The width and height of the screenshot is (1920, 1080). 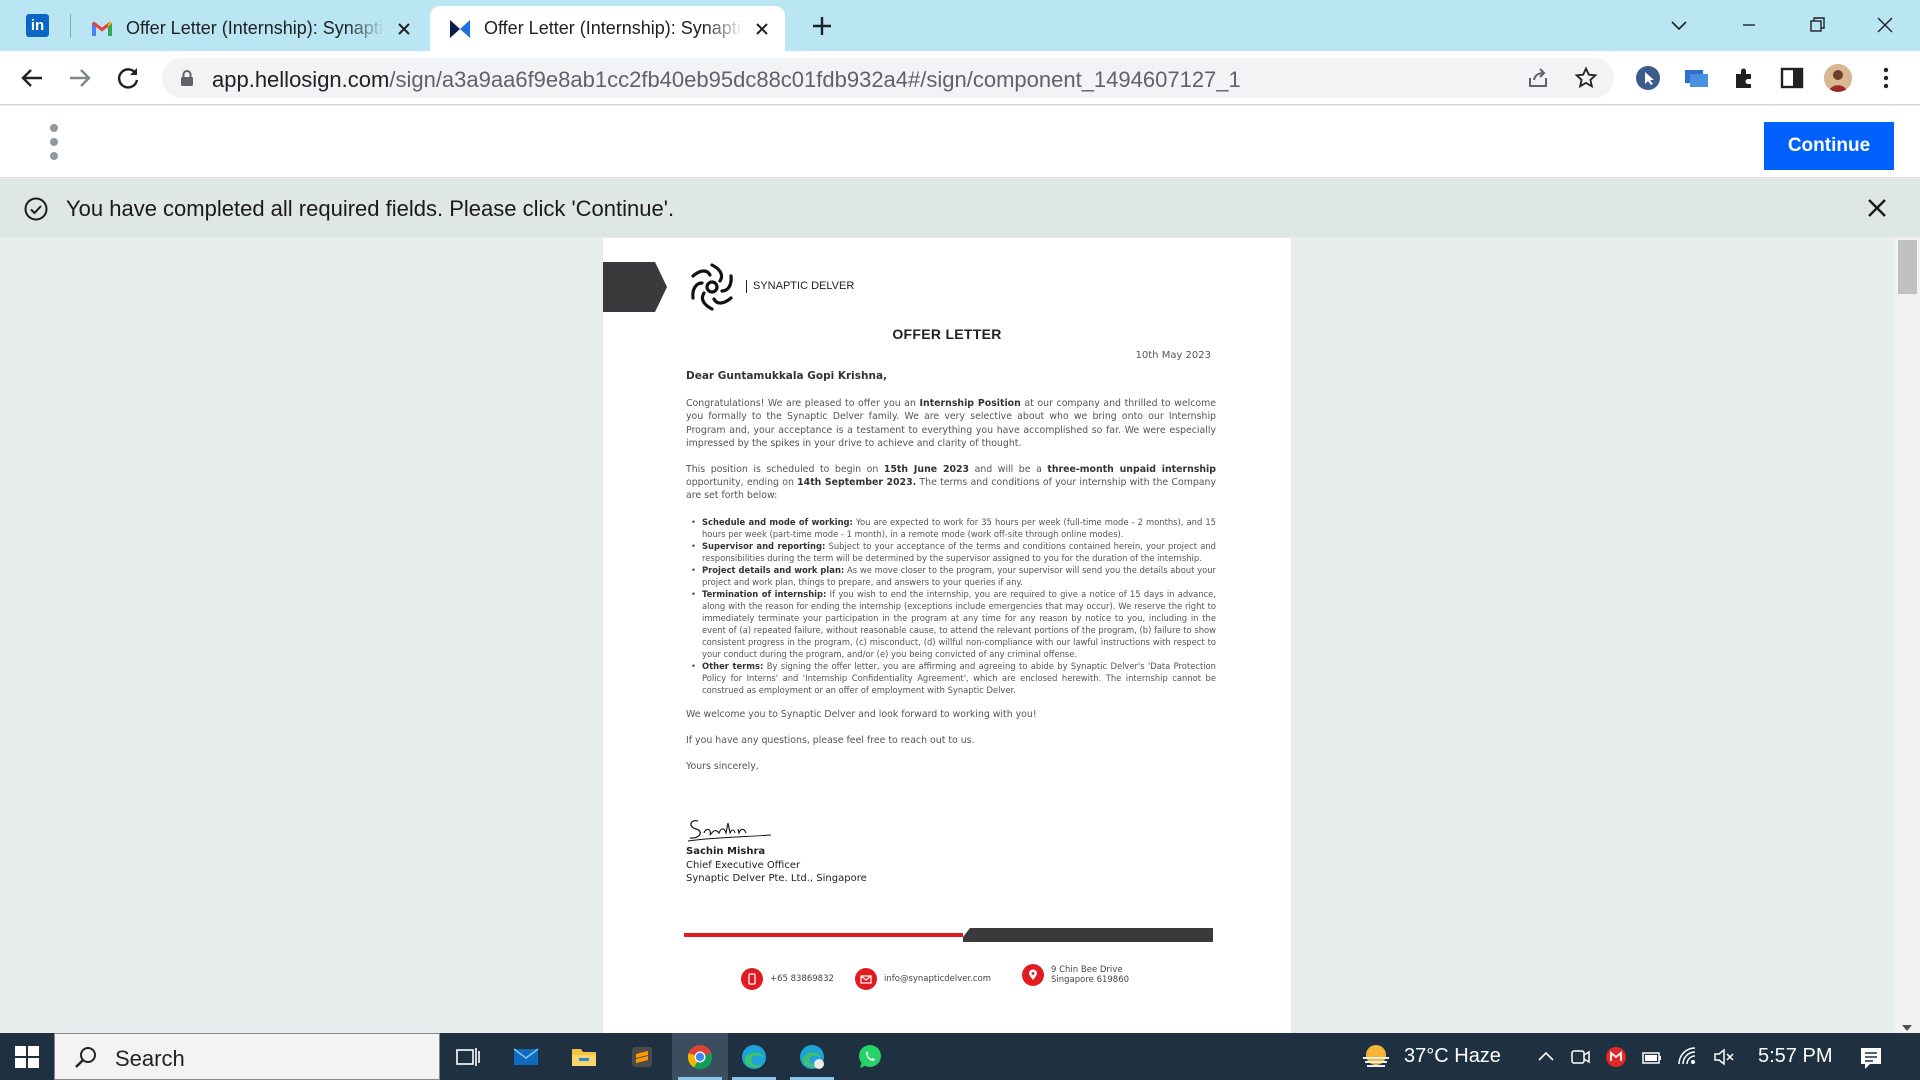 What do you see at coordinates (1792, 78) in the screenshot?
I see `side-panel-icon` at bounding box center [1792, 78].